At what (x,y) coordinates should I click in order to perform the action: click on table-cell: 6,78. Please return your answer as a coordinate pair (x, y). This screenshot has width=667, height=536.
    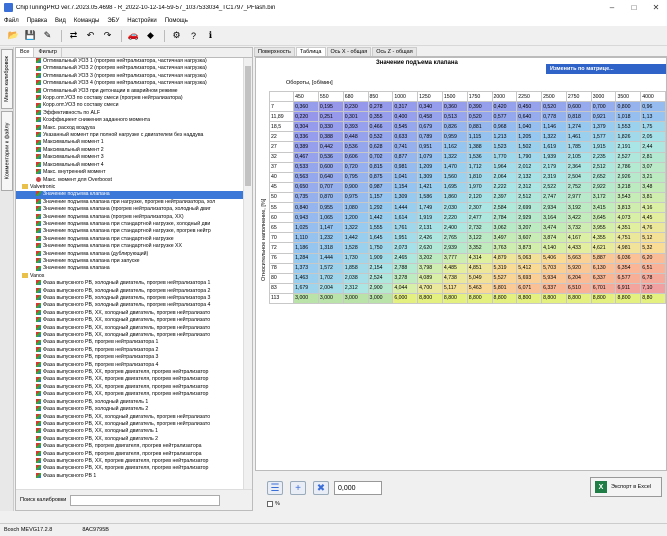
    Looking at the image, I should click on (653, 278).